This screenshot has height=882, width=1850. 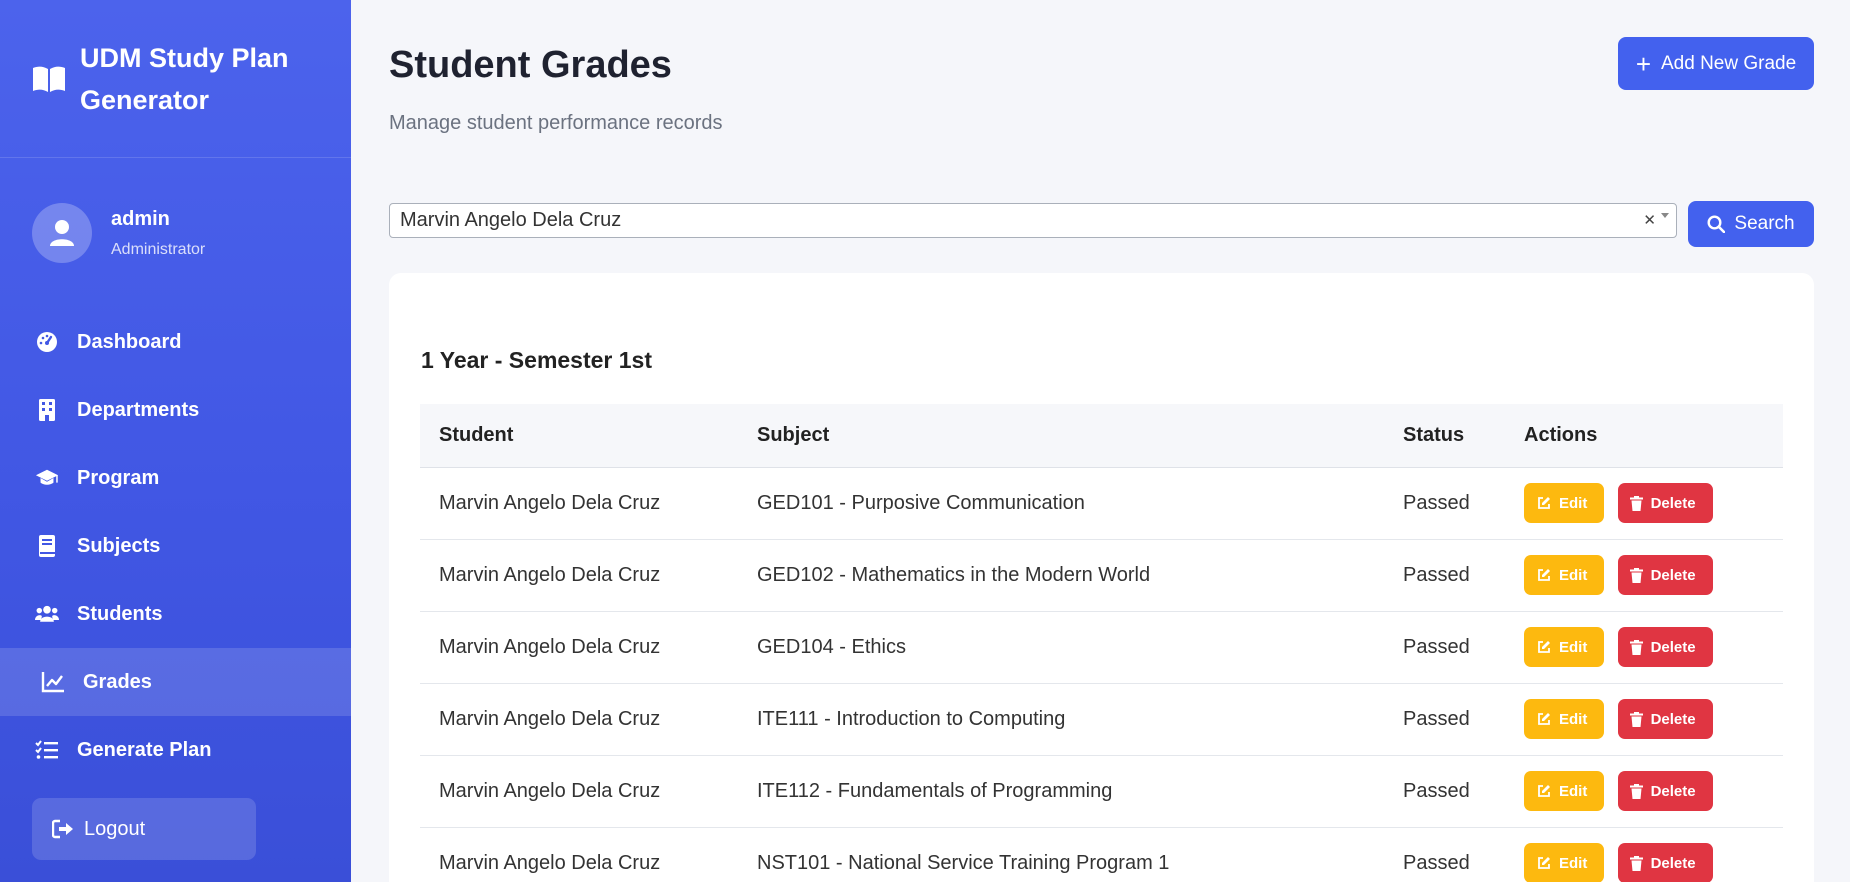 I want to click on sidebar-item-subjects: Subjects, so click(x=175, y=546).